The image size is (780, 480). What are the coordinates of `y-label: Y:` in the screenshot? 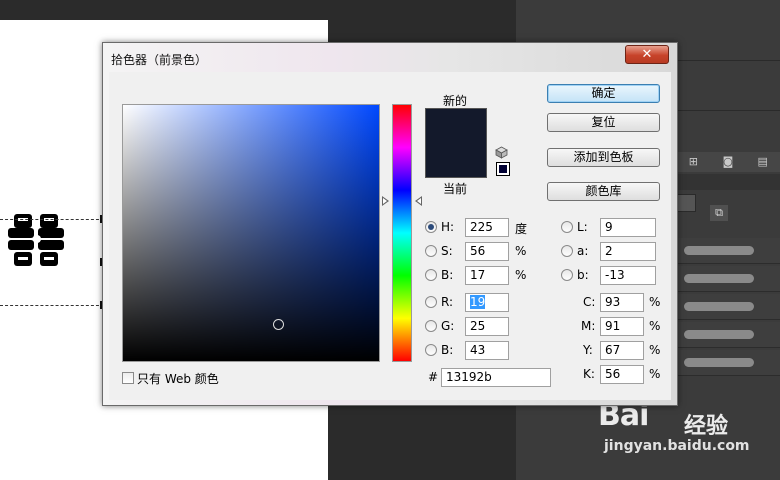 It's located at (588, 350).